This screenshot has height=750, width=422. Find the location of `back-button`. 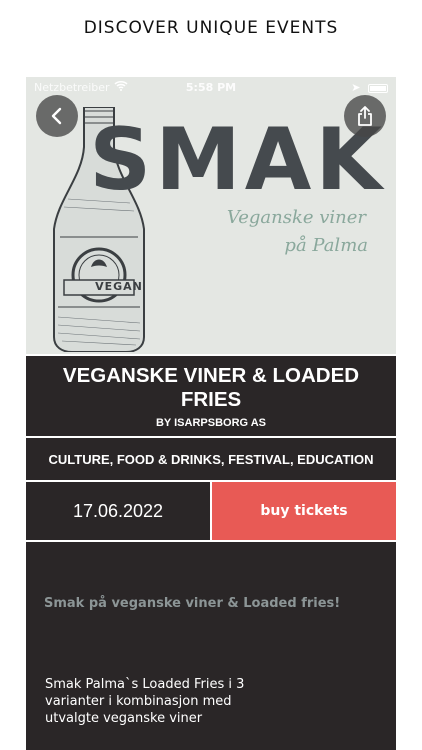

back-button is located at coordinates (57, 116).